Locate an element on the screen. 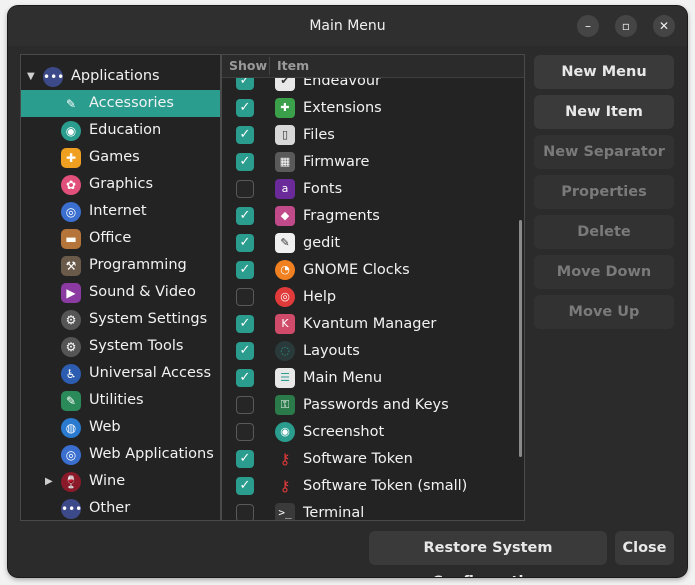  list-item: ✓ ⚷ Software Token is located at coordinates (373, 459).